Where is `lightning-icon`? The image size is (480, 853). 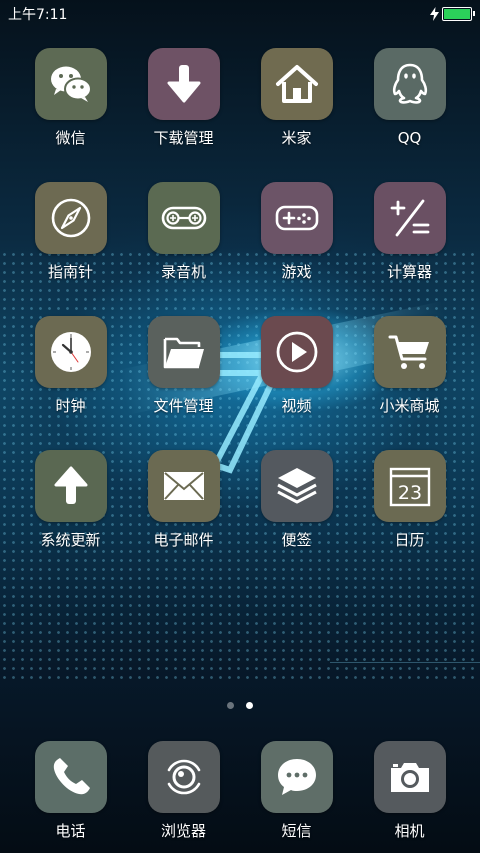
lightning-icon is located at coordinates (434, 14).